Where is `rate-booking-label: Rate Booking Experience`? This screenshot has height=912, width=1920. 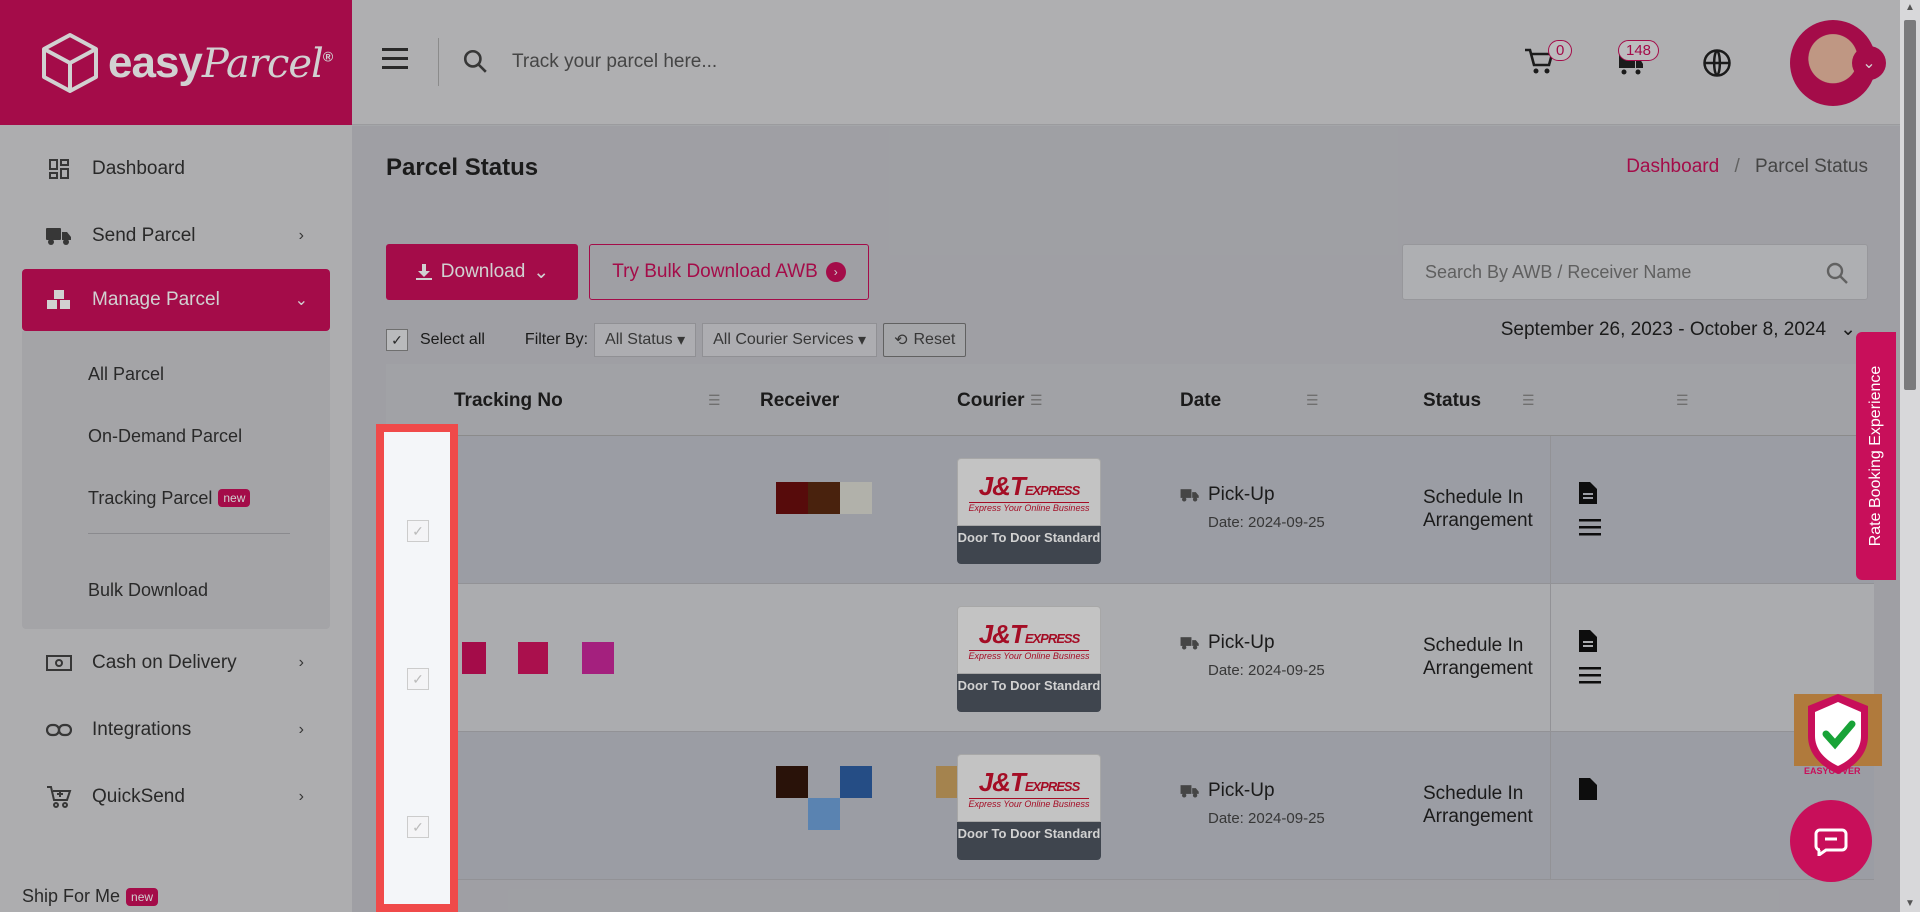
rate-booking-label: Rate Booking Experience is located at coordinates (1875, 456).